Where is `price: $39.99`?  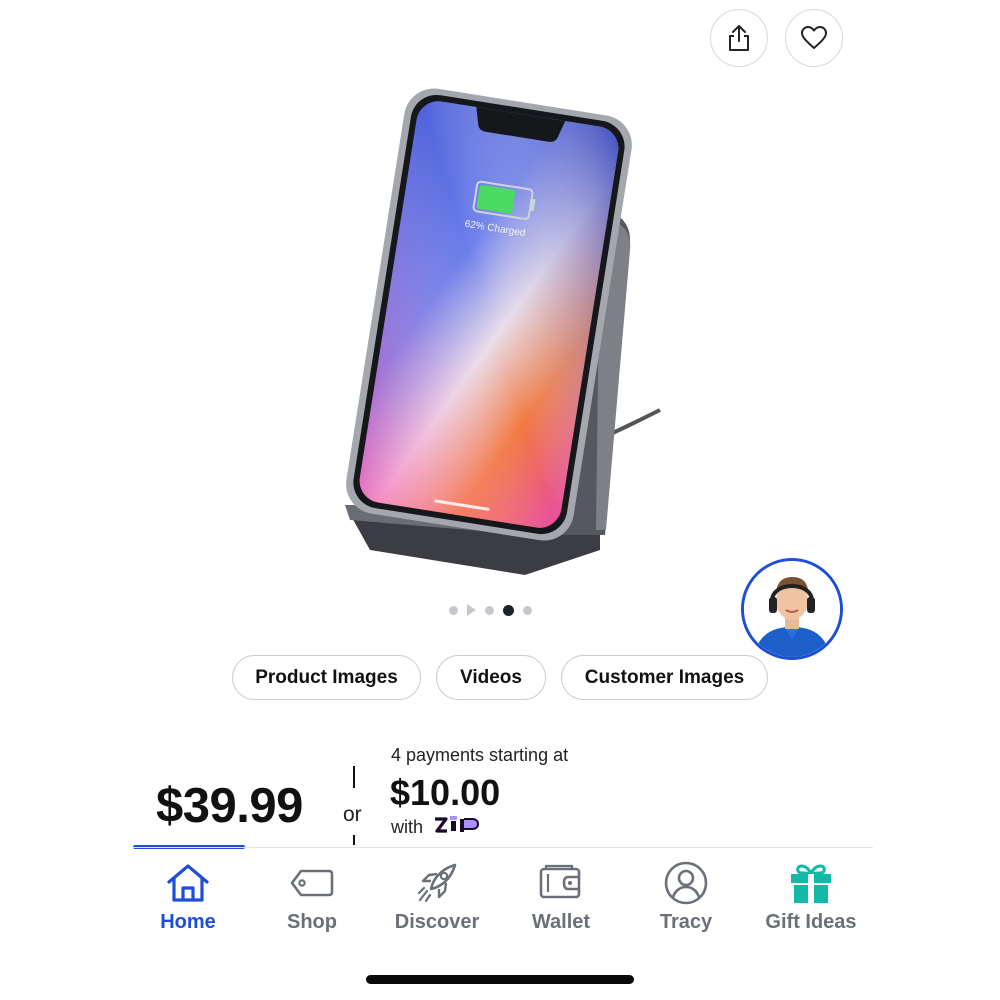
price: $39.99 is located at coordinates (229, 806).